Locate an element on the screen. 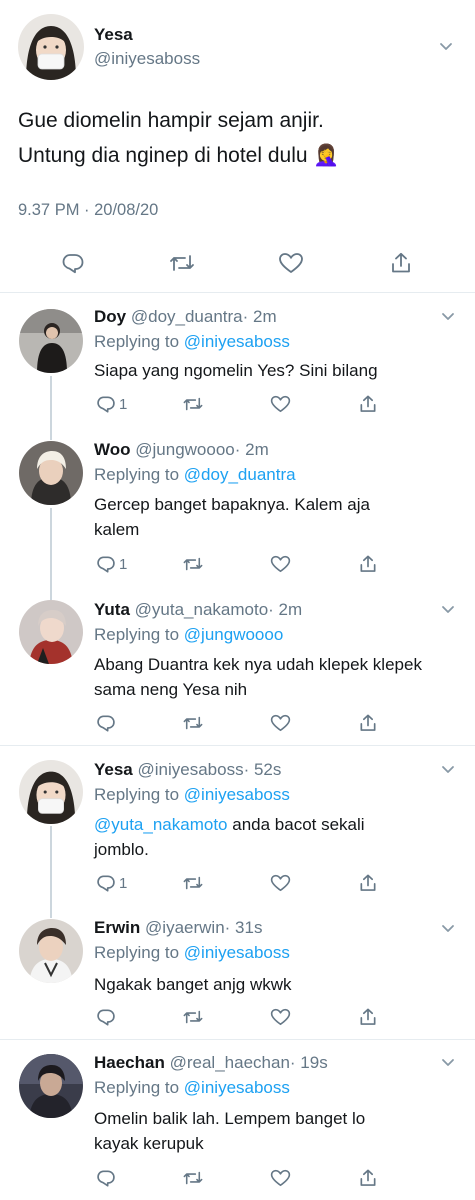 The height and width of the screenshot is (1200, 475). display-name: Yuta is located at coordinates (112, 609).